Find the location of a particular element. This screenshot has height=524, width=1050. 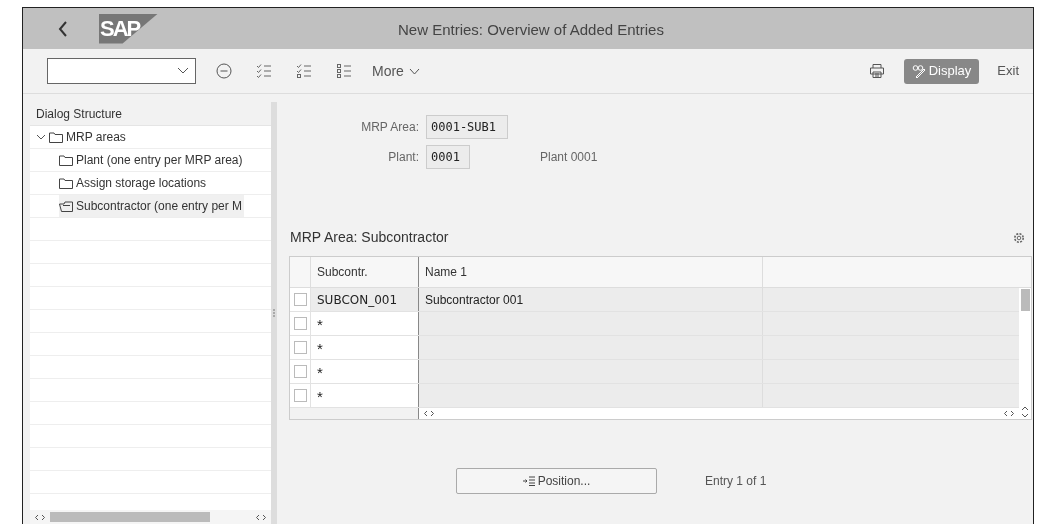

table-title: MRP Area: Subcontractor is located at coordinates (369, 237).